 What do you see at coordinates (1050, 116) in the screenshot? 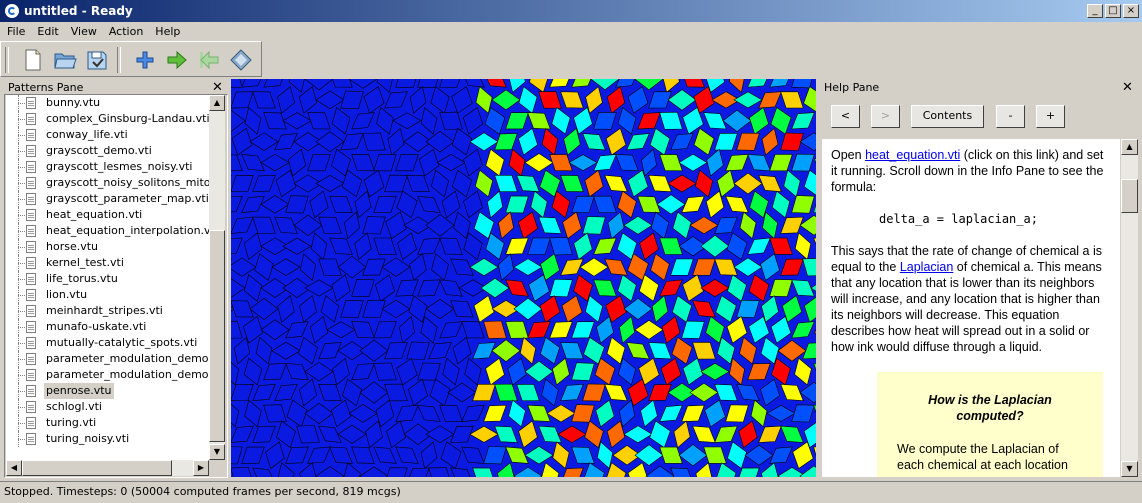
I see `help-zoom-in-button: +` at bounding box center [1050, 116].